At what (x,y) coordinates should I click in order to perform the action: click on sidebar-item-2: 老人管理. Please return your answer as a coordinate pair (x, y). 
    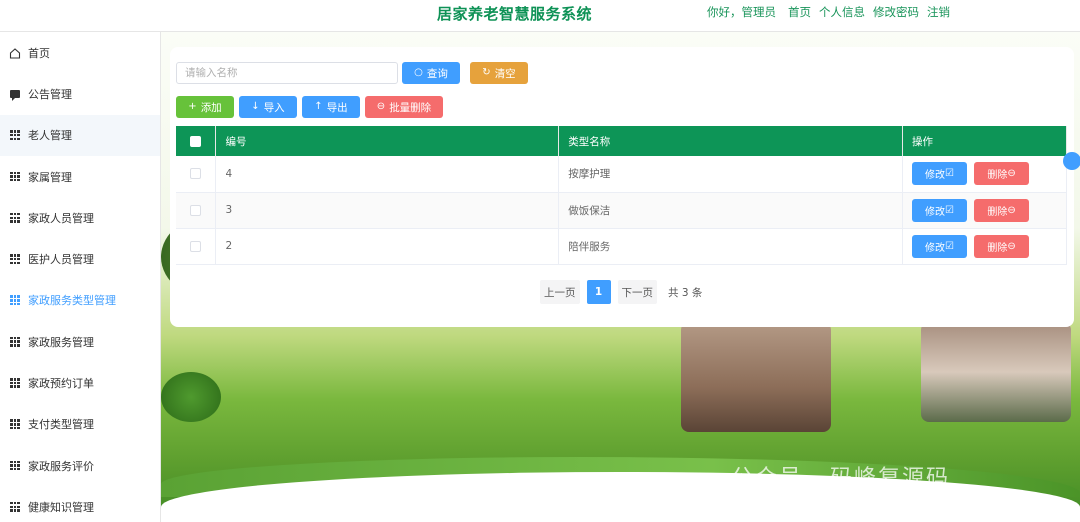
    Looking at the image, I should click on (80, 135).